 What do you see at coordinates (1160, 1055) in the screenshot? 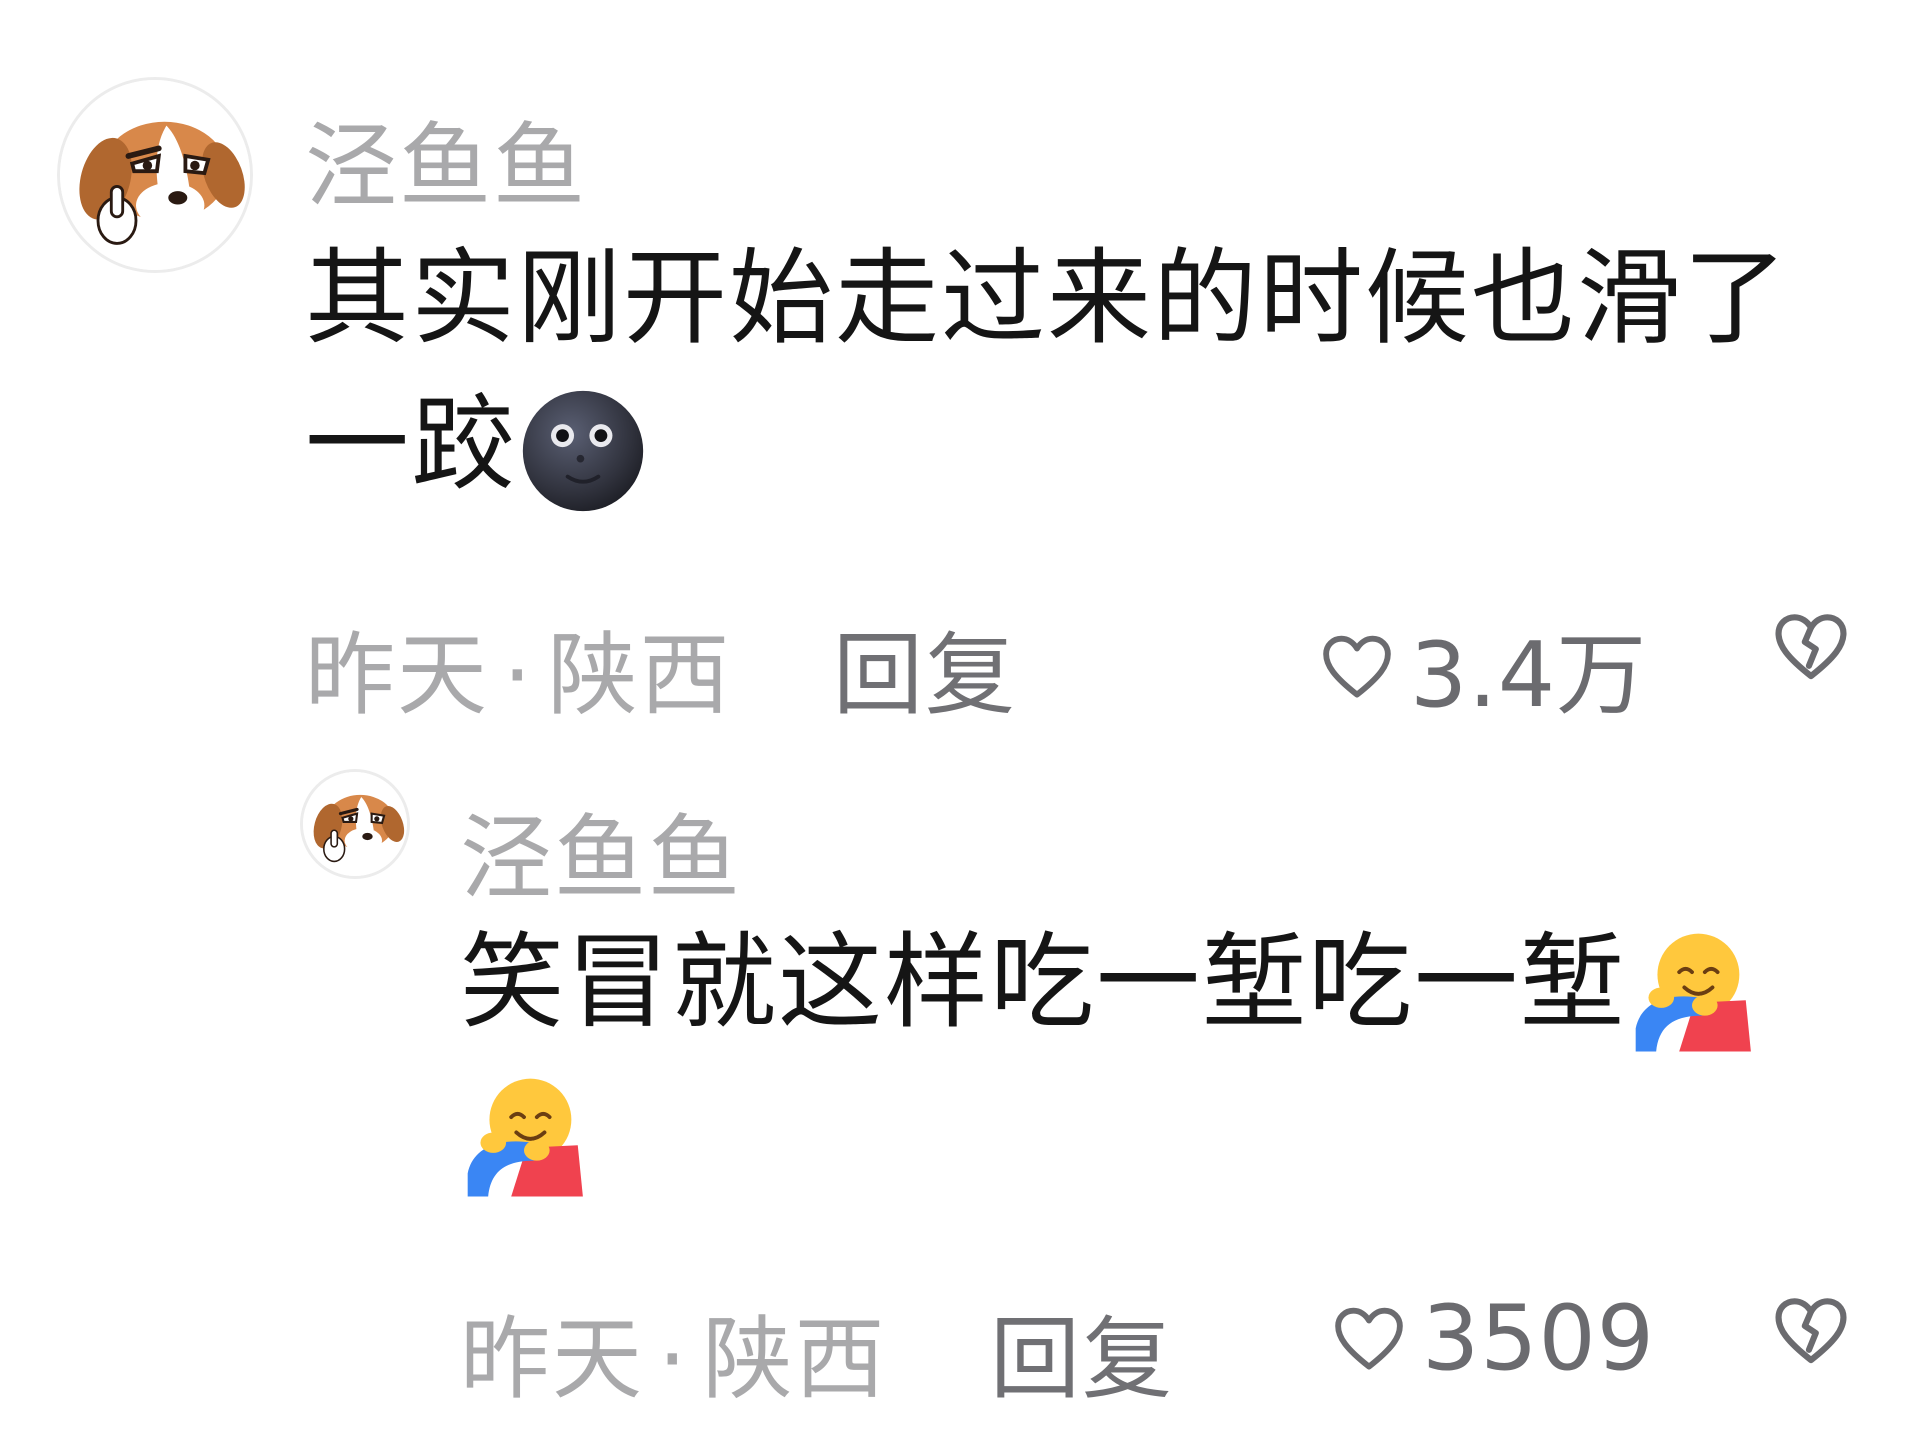
I see `comment-text: 笑冒就这样吃一堑吃一堑` at bounding box center [1160, 1055].